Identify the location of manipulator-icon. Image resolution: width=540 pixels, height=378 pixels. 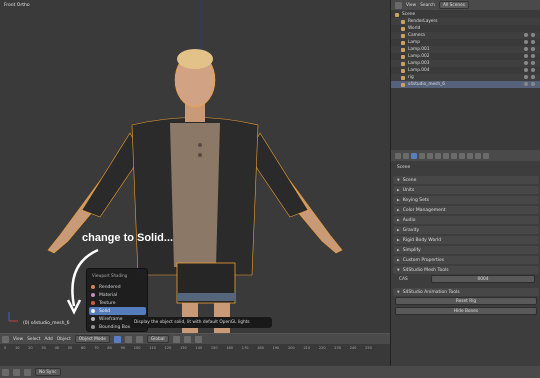
(139, 339).